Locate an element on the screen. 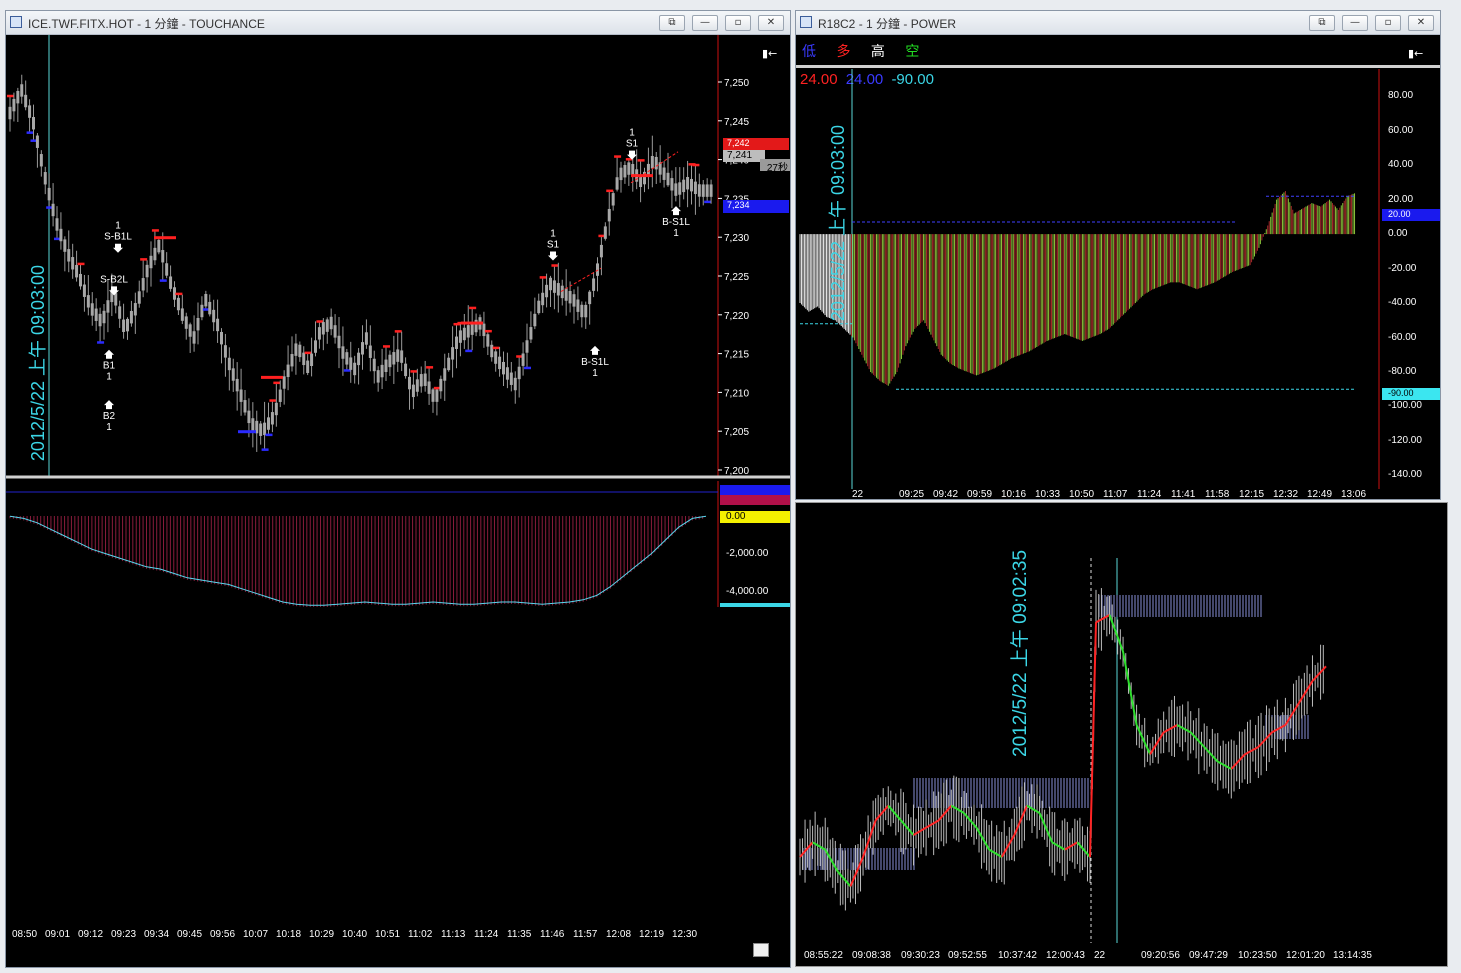 This screenshot has height=973, width=1461. x-tick-label: 12:49 is located at coordinates (1320, 494).